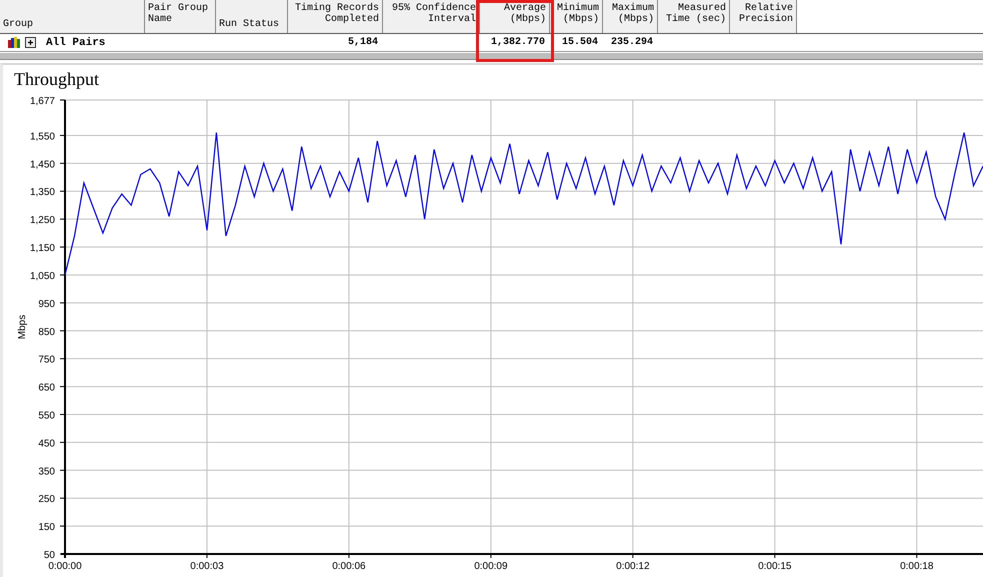 The height and width of the screenshot is (577, 983). I want to click on column-header: Relative Precision, so click(763, 16).